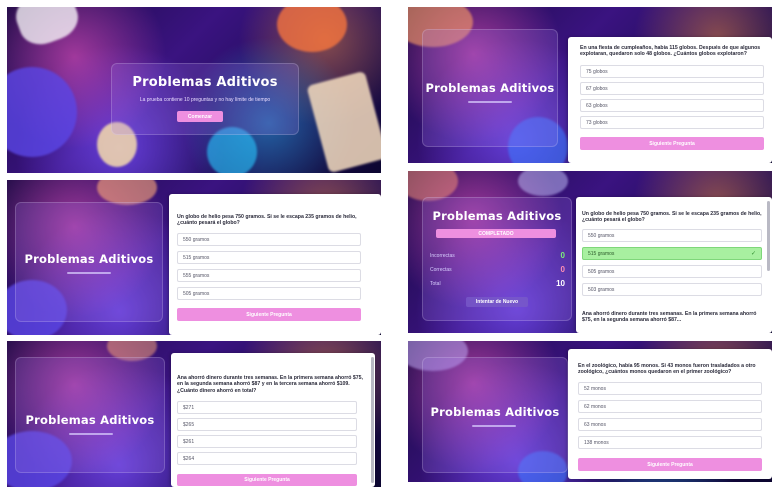 The height and width of the screenshot is (488, 773). I want to click on stat-total: Total 10, so click(497, 284).